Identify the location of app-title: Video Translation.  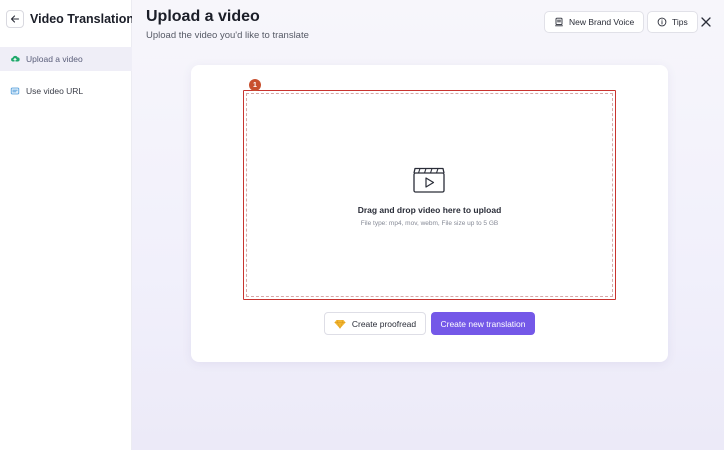
(82, 19).